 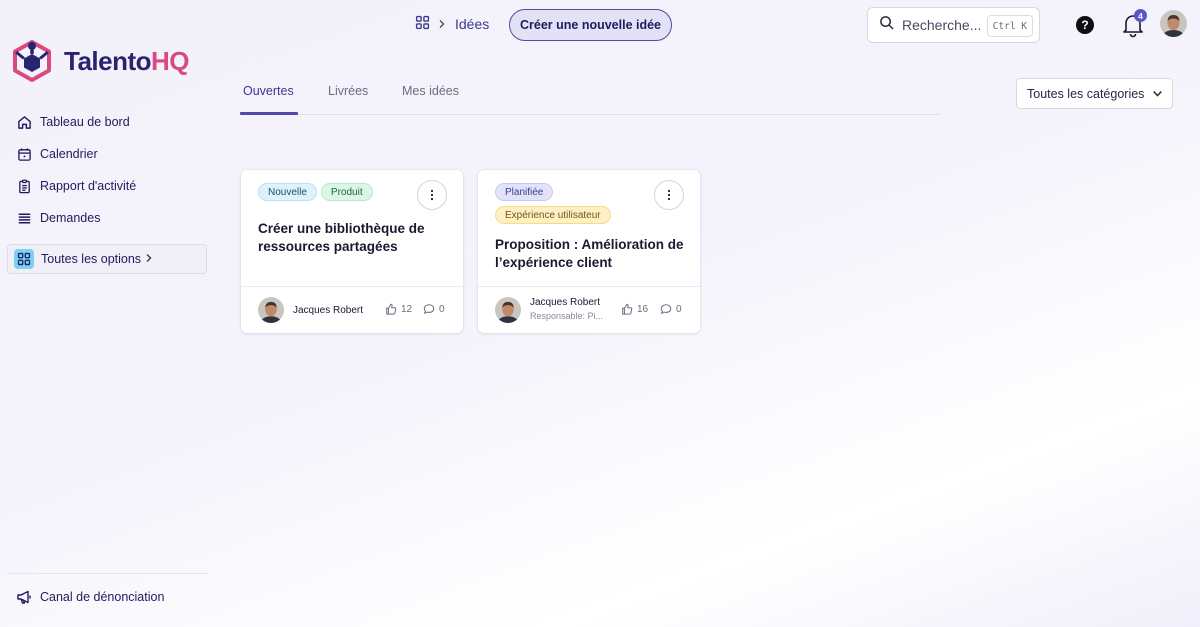 What do you see at coordinates (108, 218) in the screenshot?
I see `sidebar-item-requests: Demandes` at bounding box center [108, 218].